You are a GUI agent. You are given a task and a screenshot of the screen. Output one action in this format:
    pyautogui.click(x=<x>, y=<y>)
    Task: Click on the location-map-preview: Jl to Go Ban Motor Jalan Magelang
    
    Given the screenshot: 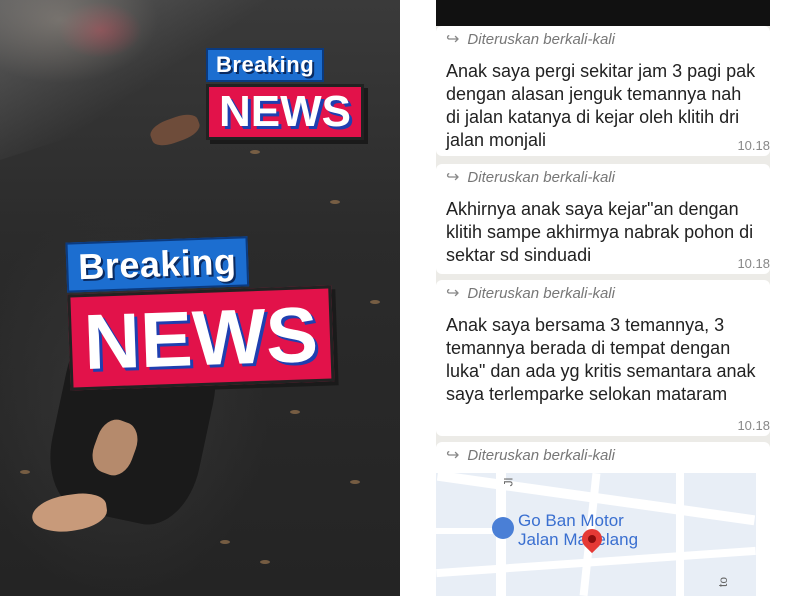 What is the action you would take?
    pyautogui.click(x=596, y=534)
    